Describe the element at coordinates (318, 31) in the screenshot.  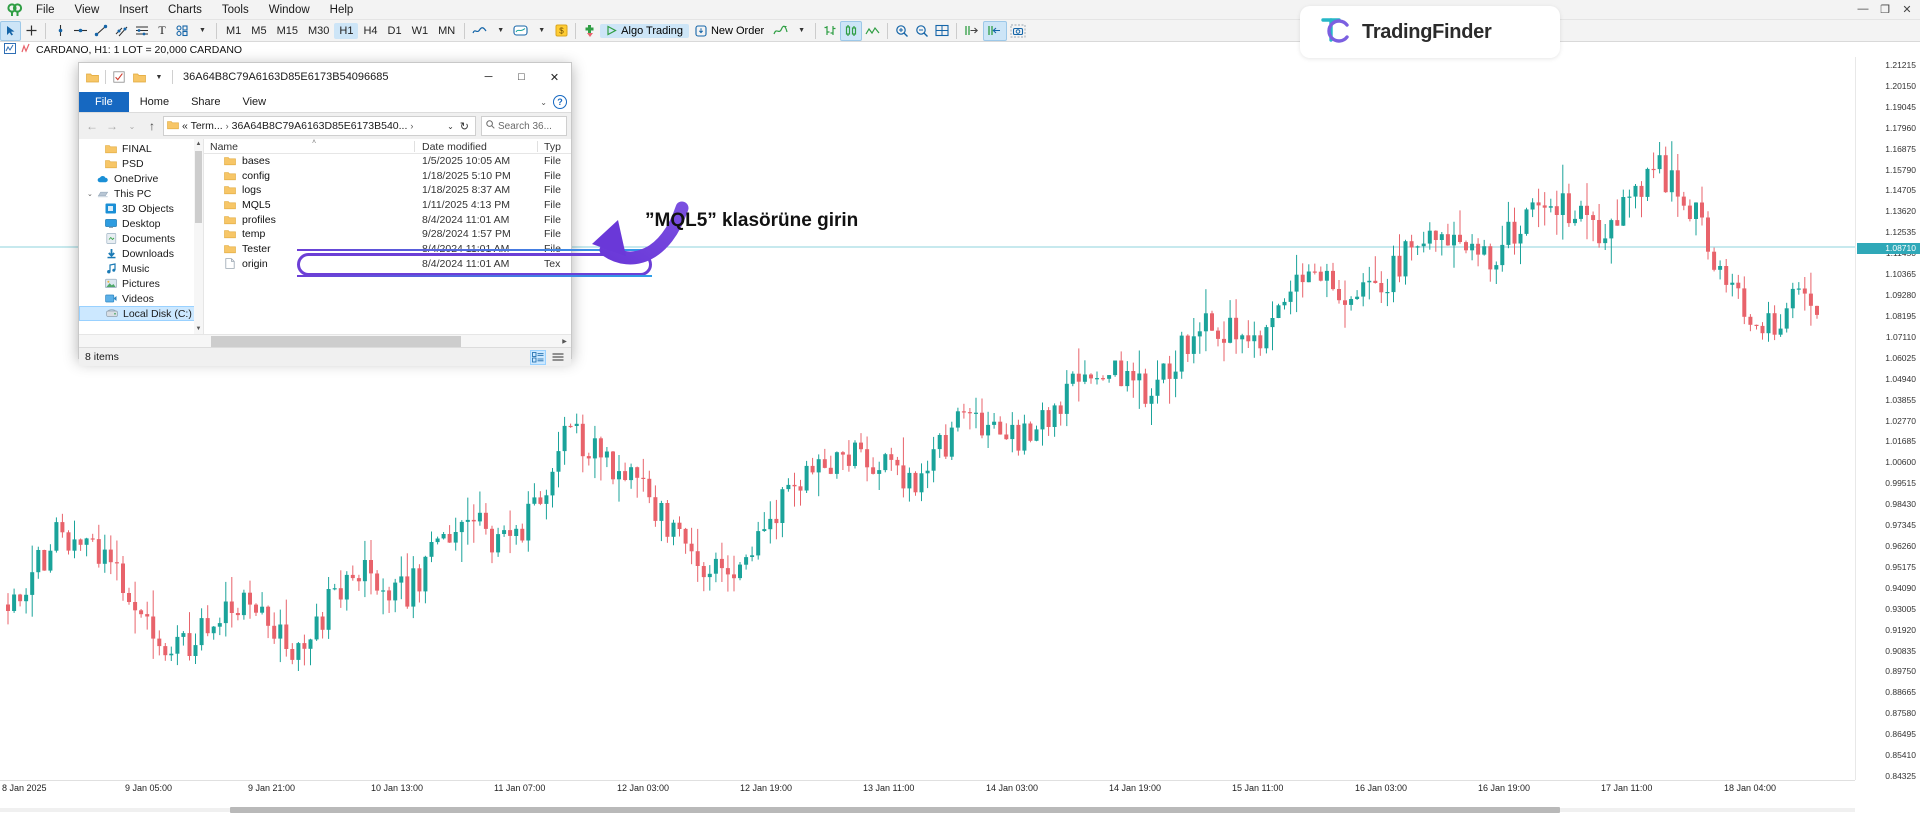
I see `timeframe-m30: M30` at that location.